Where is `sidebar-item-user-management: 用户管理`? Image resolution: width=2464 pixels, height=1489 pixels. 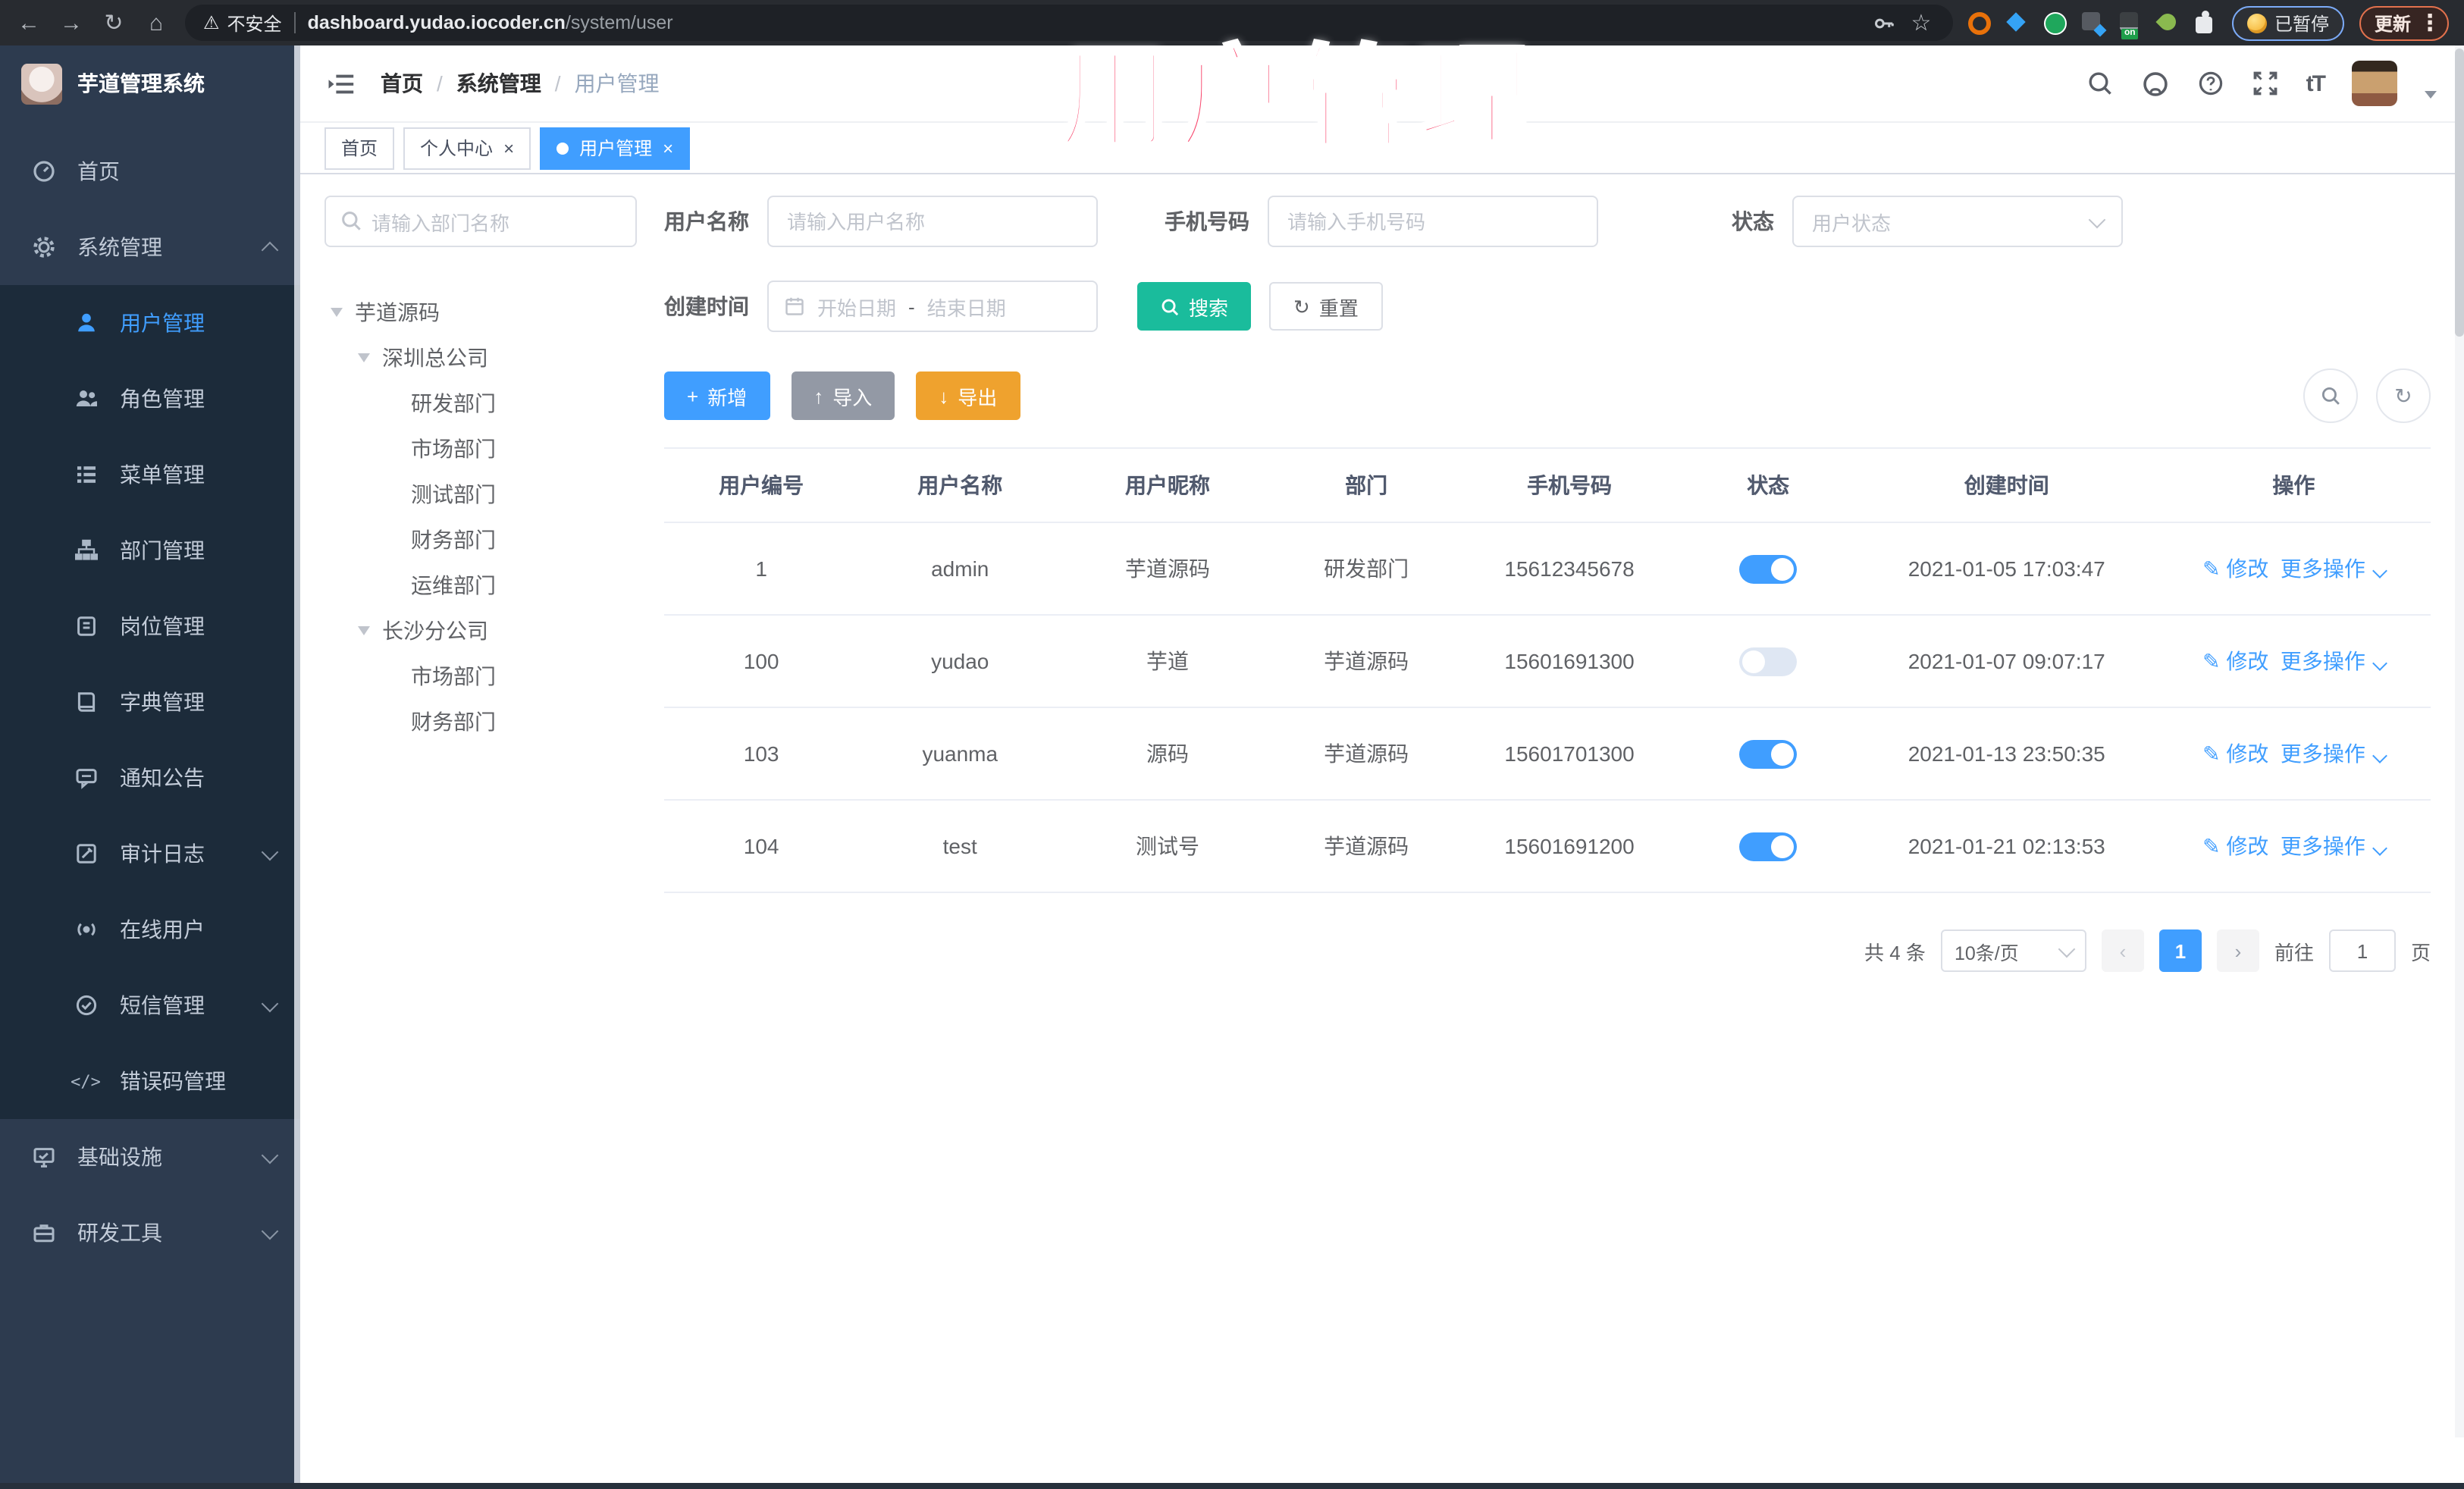
sidebar-item-user-management: 用户管理 is located at coordinates (150, 323).